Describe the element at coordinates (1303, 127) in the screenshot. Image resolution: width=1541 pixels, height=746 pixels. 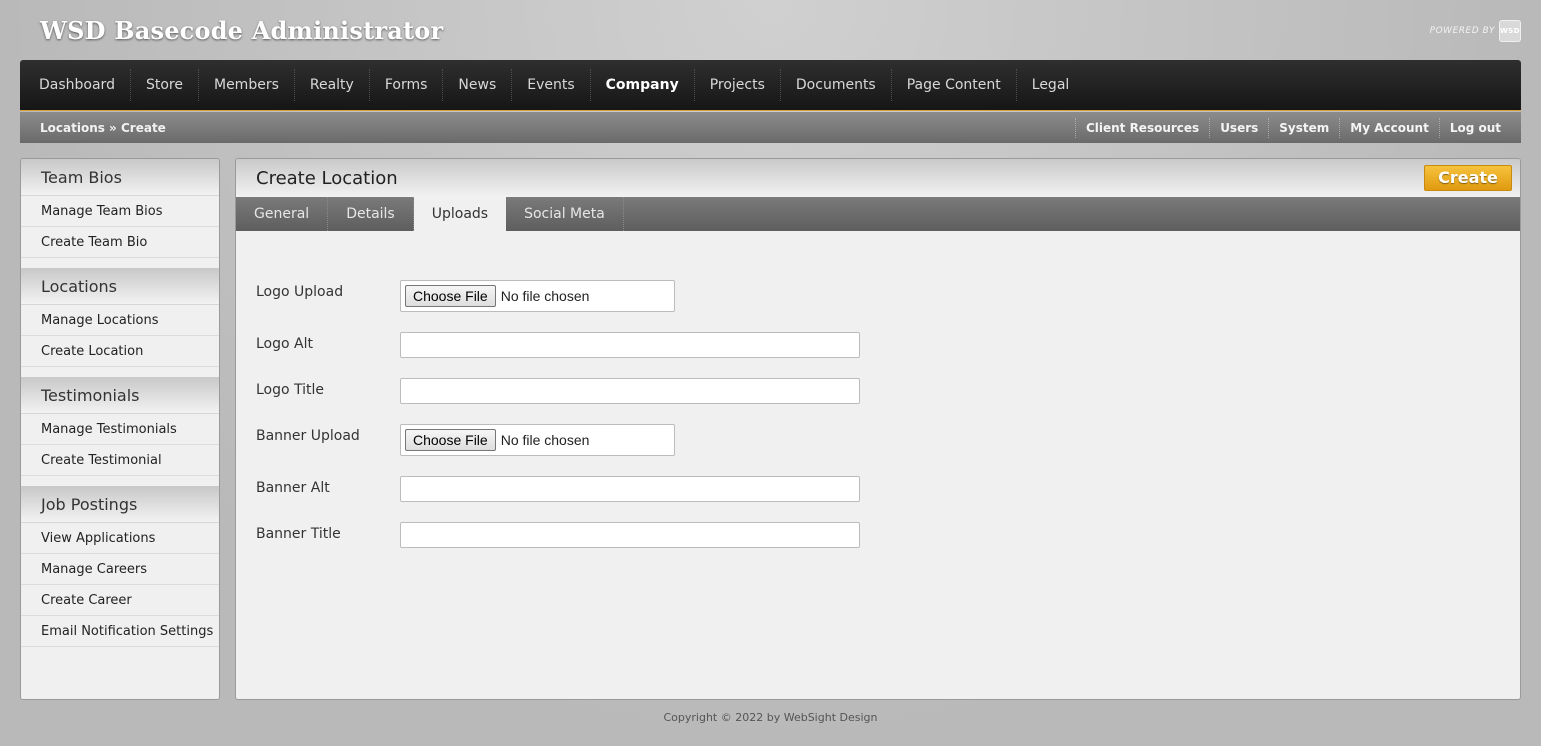
I see `util-link-system: System` at that location.